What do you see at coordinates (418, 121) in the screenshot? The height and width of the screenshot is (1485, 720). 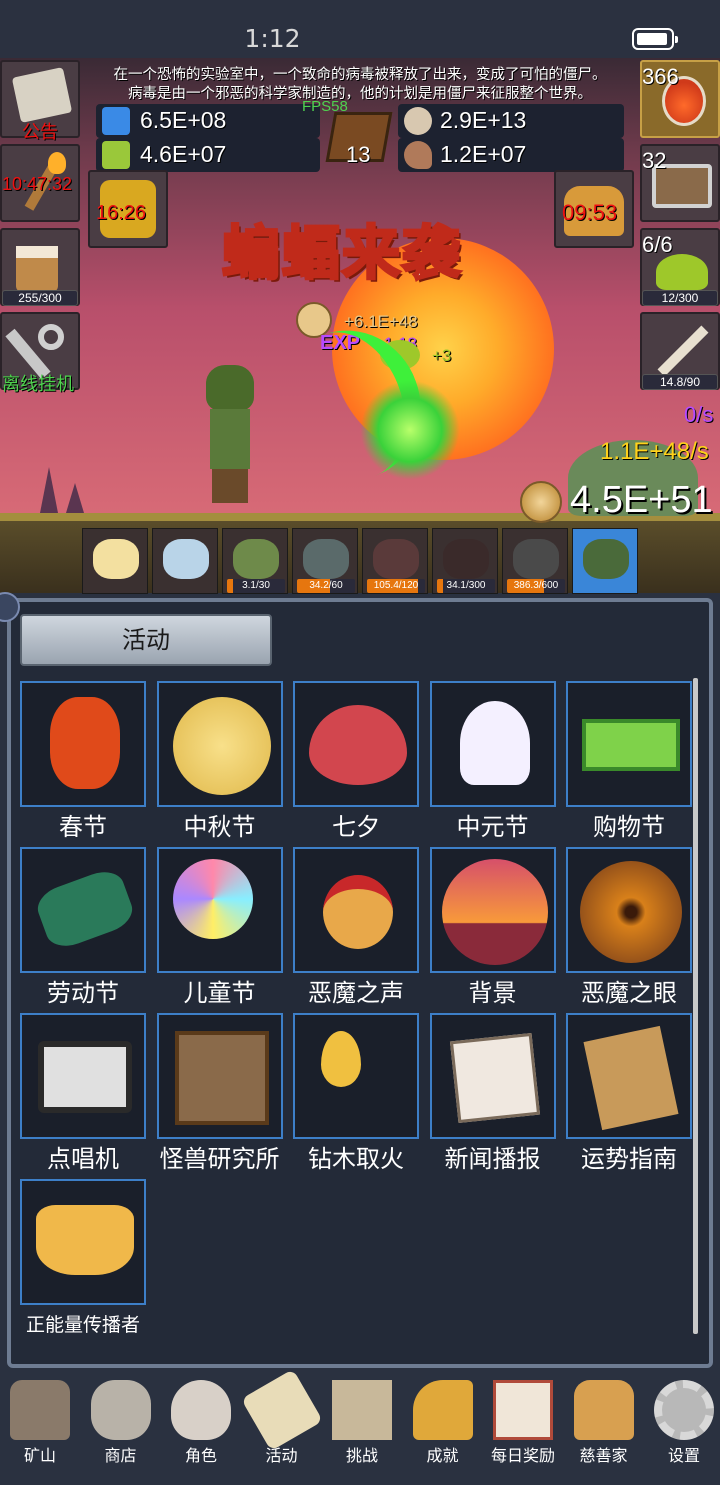 I see `silver-coin-icon` at bounding box center [418, 121].